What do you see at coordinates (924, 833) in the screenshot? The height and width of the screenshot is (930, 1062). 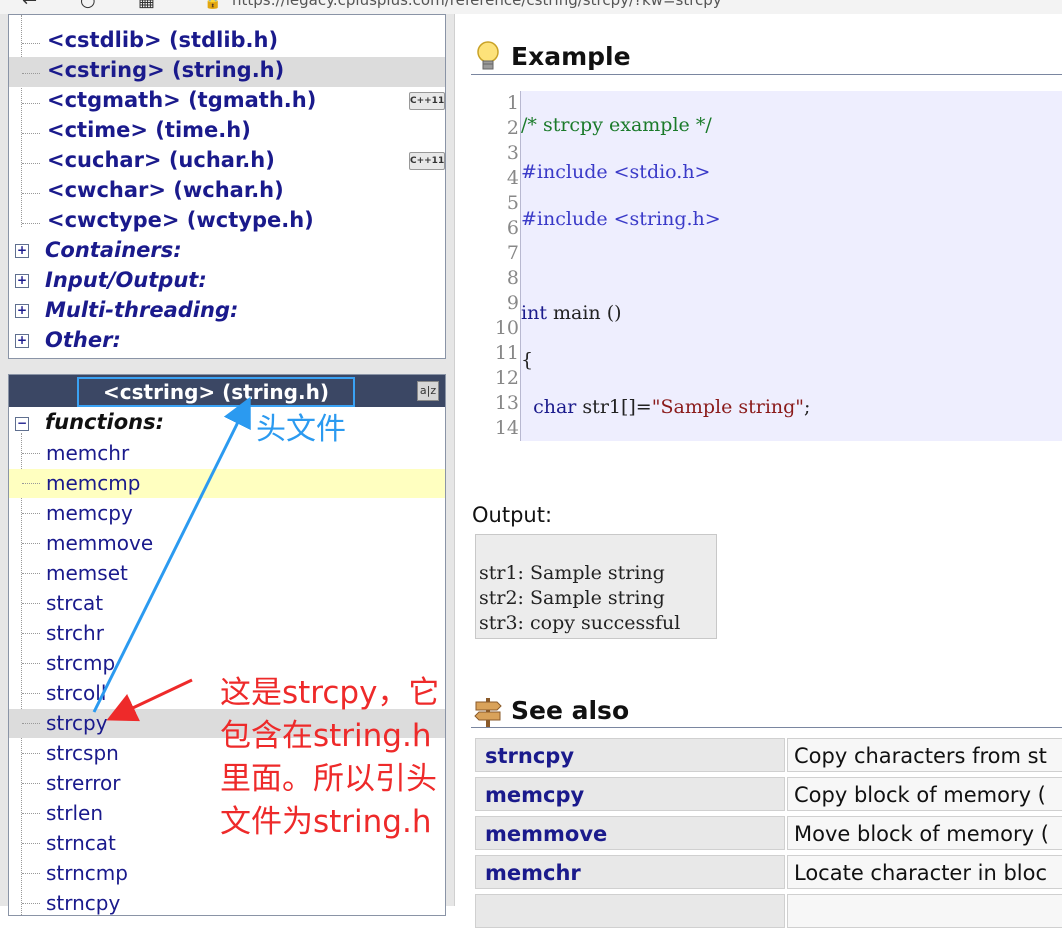 I see `see-also-desc: Move block of memory (` at bounding box center [924, 833].